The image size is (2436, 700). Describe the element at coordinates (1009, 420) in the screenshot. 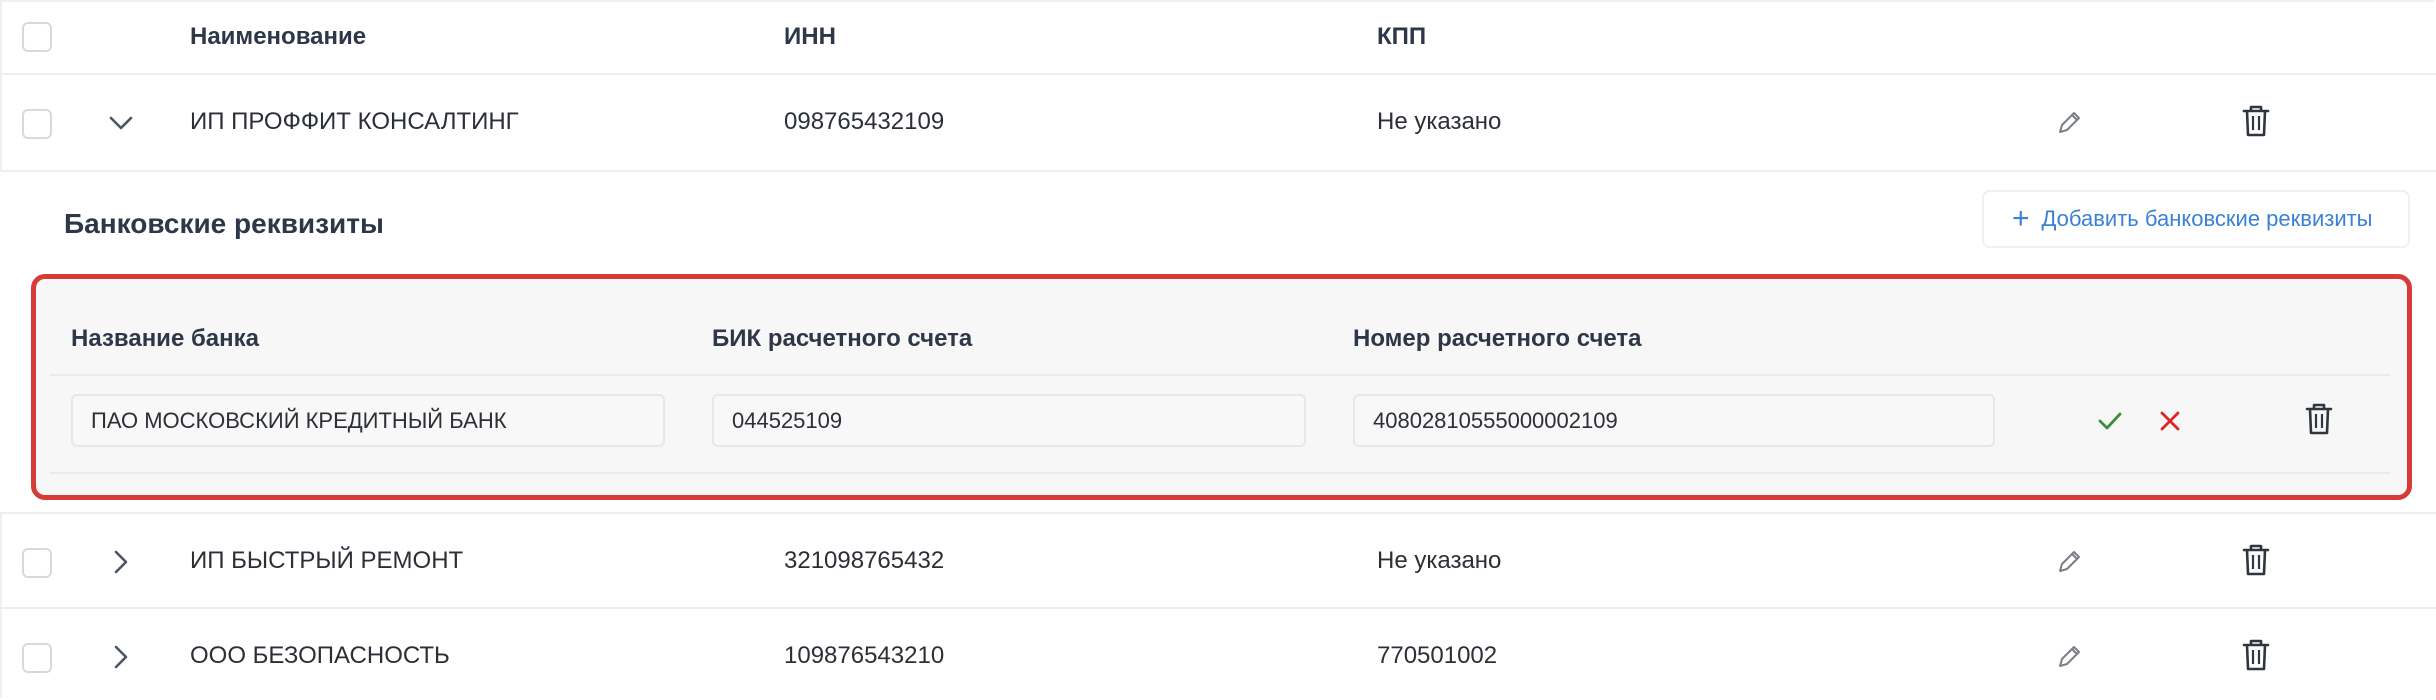

I see `bik-input: 044525109` at that location.